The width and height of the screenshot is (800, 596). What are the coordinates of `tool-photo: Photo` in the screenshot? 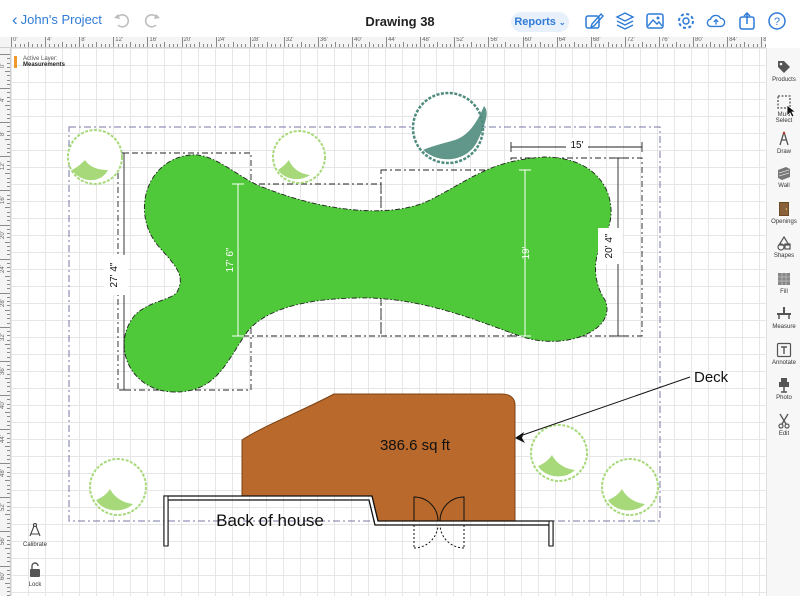 It's located at (783, 391).